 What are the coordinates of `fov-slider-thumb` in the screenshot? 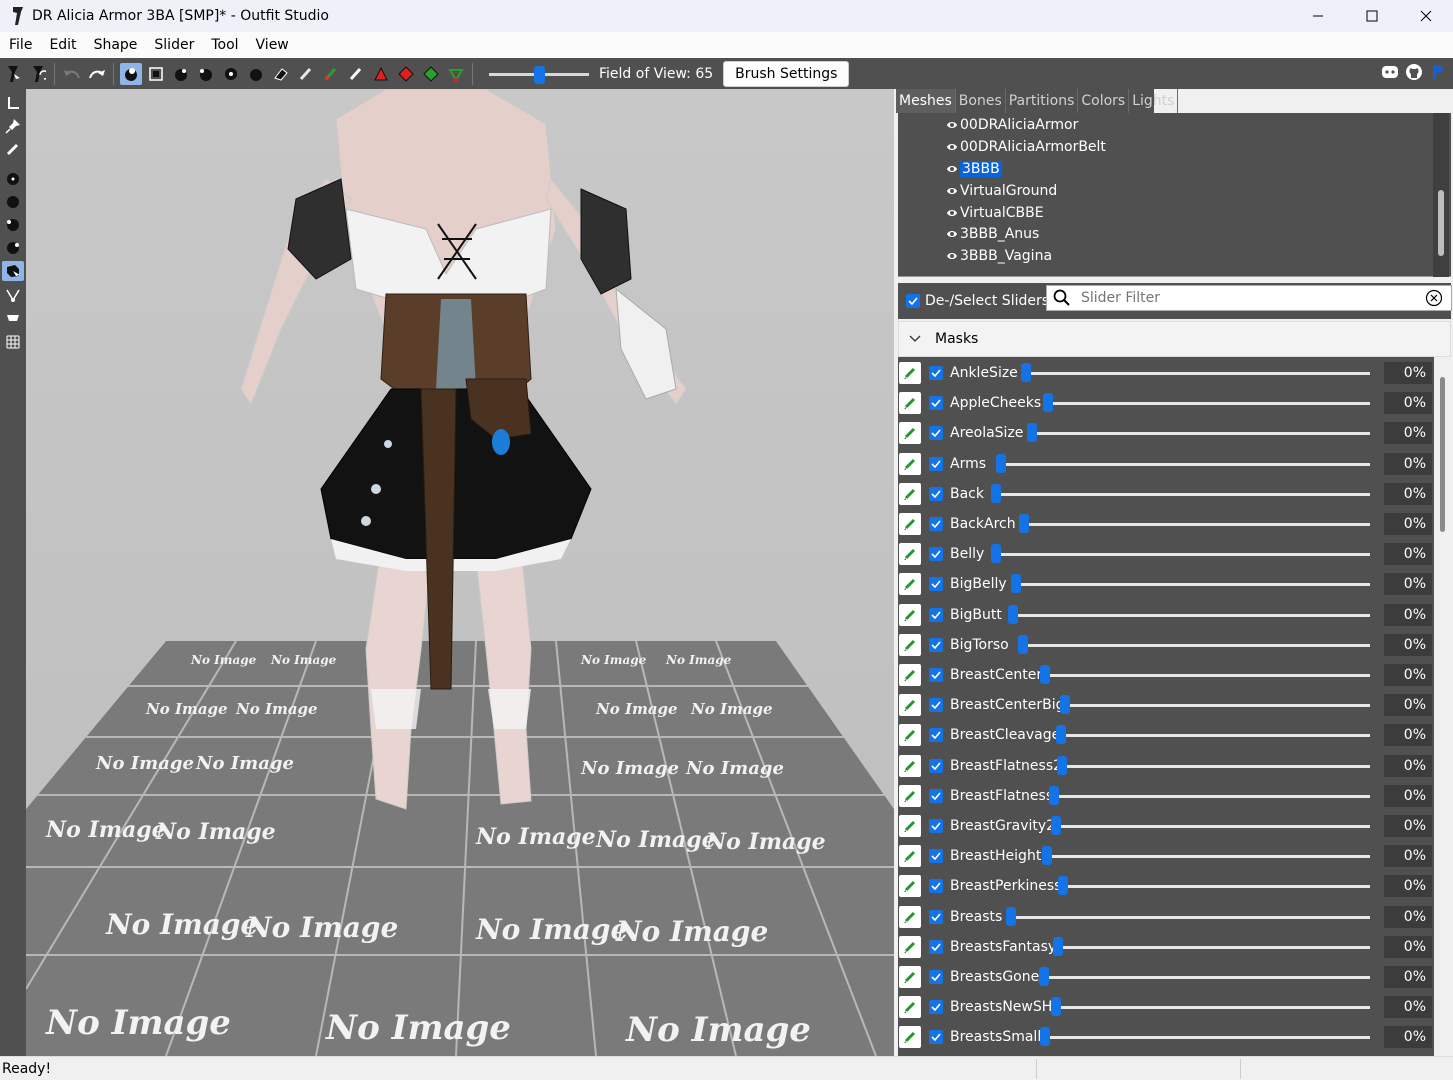 It's located at (539, 74).